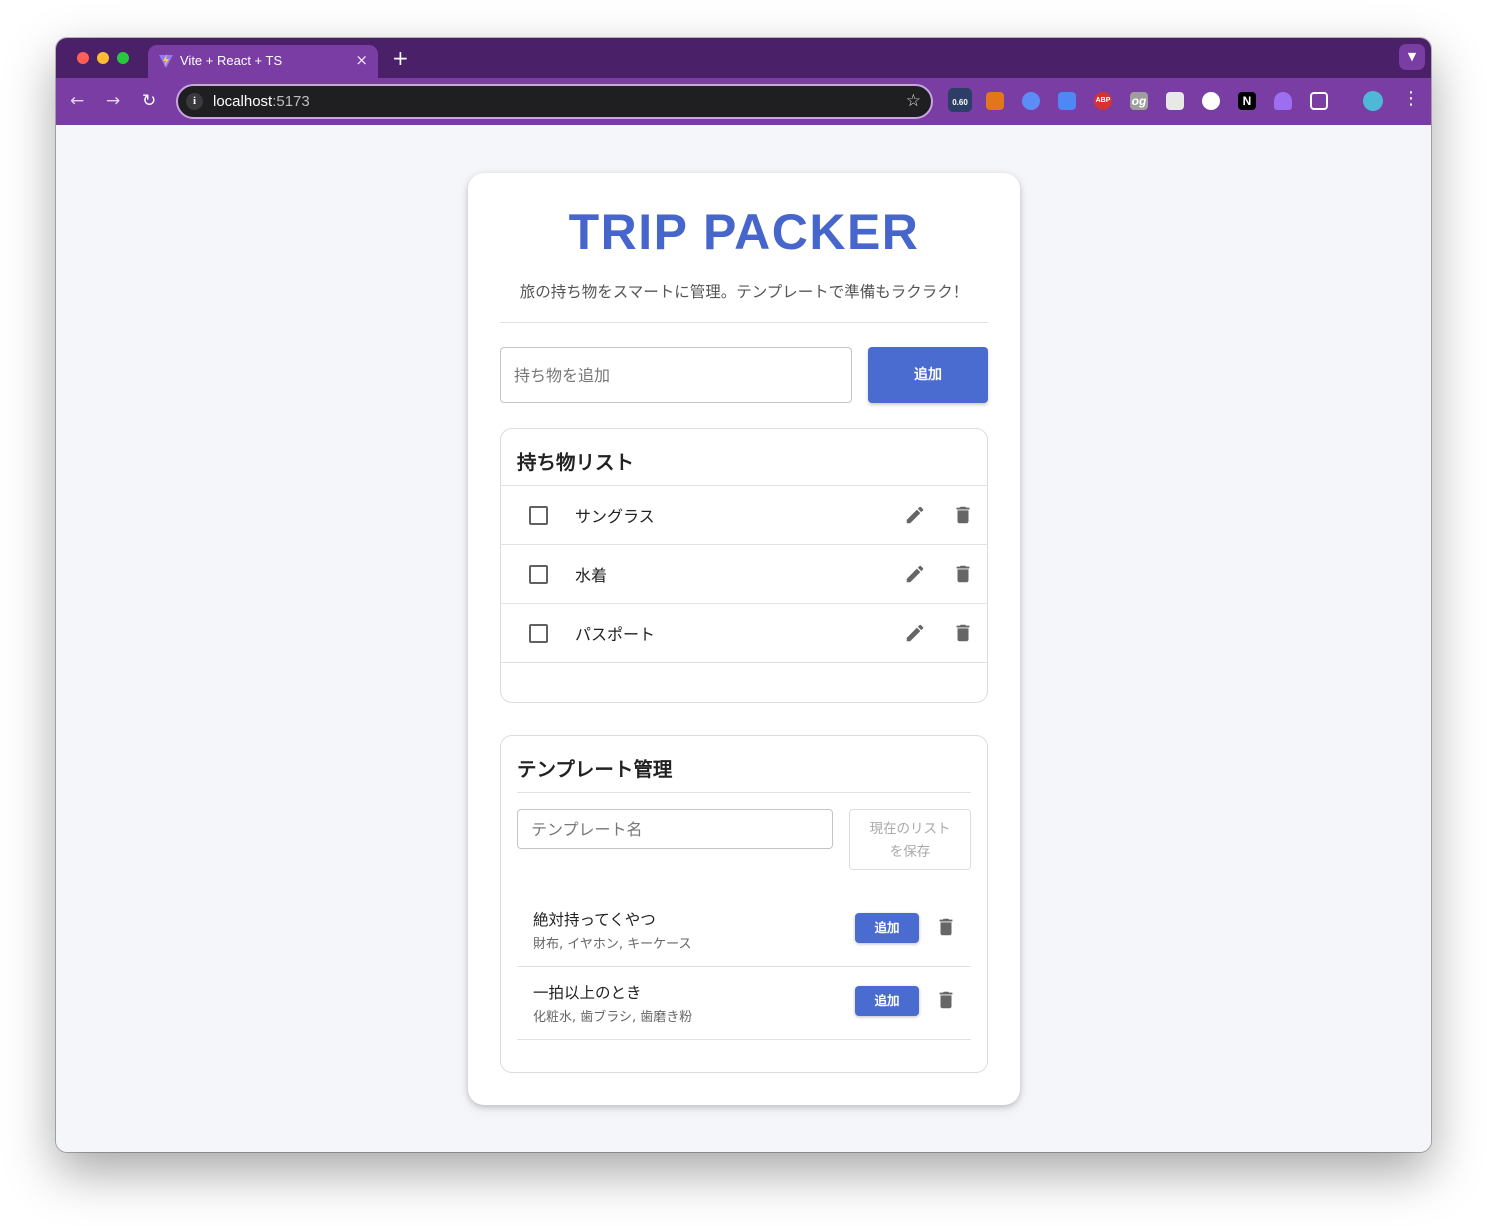 The height and width of the screenshot is (1226, 1487). What do you see at coordinates (612, 944) in the screenshot?
I see `template-items: 財布, イヤホン, キーケース` at bounding box center [612, 944].